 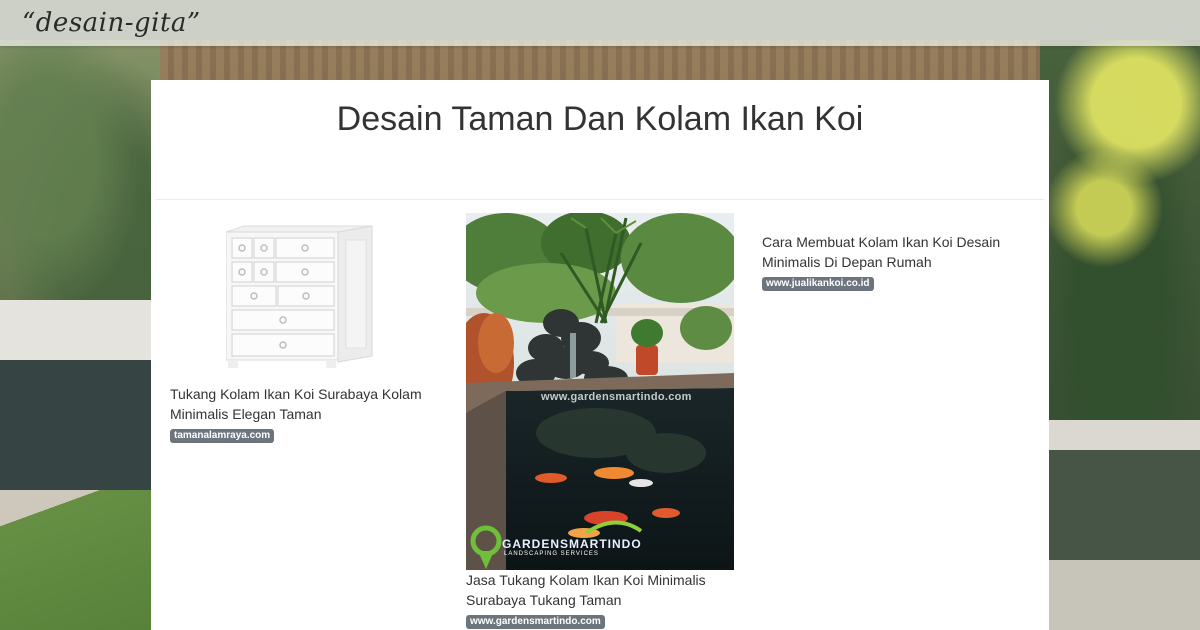 What do you see at coordinates (111, 23) in the screenshot?
I see `site-brand-link: “desain-gita”` at bounding box center [111, 23].